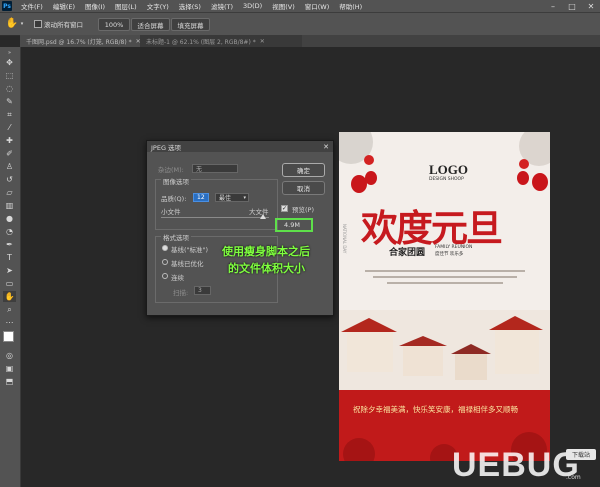 The image size is (600, 487). Describe the element at coordinates (79, 42) in the screenshot. I see `tab-label: 千图网.psd @ 16.7% (灯笼, RGB/8) *` at that location.